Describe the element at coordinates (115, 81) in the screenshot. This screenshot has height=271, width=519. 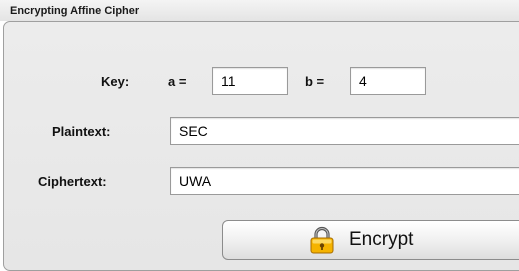
I see `key-label: Key:` at that location.